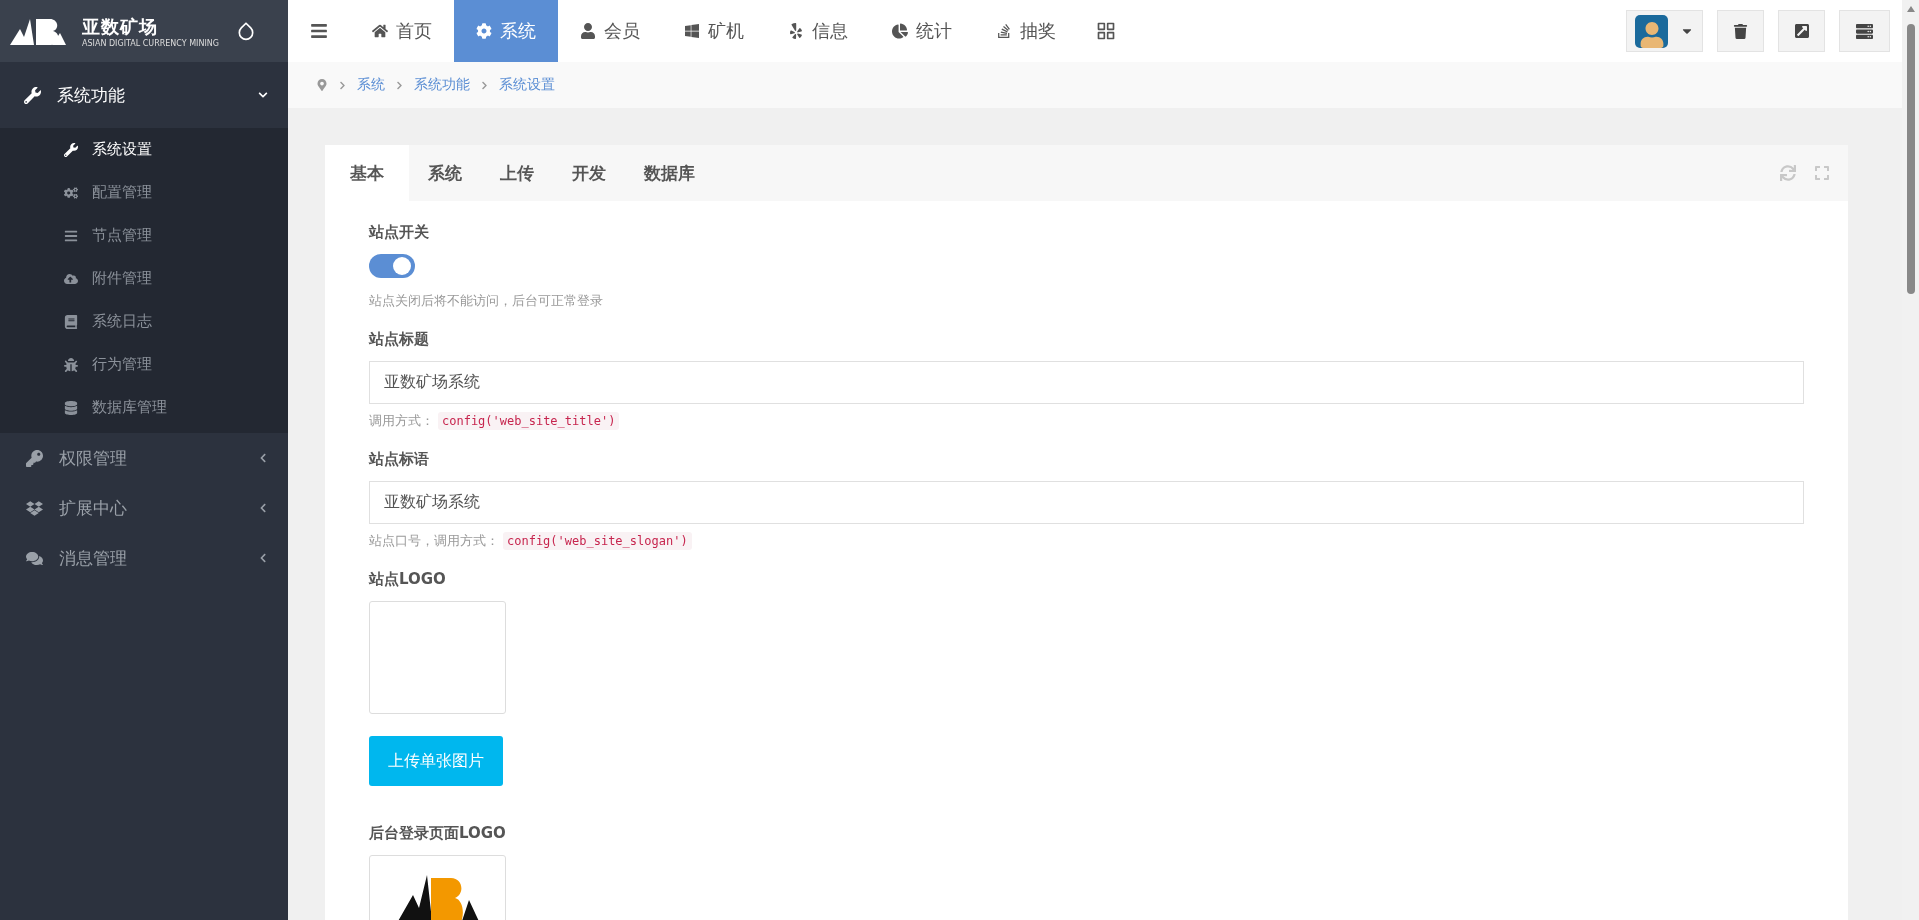 The image size is (1919, 920). I want to click on external-link-button, so click(1801, 31).